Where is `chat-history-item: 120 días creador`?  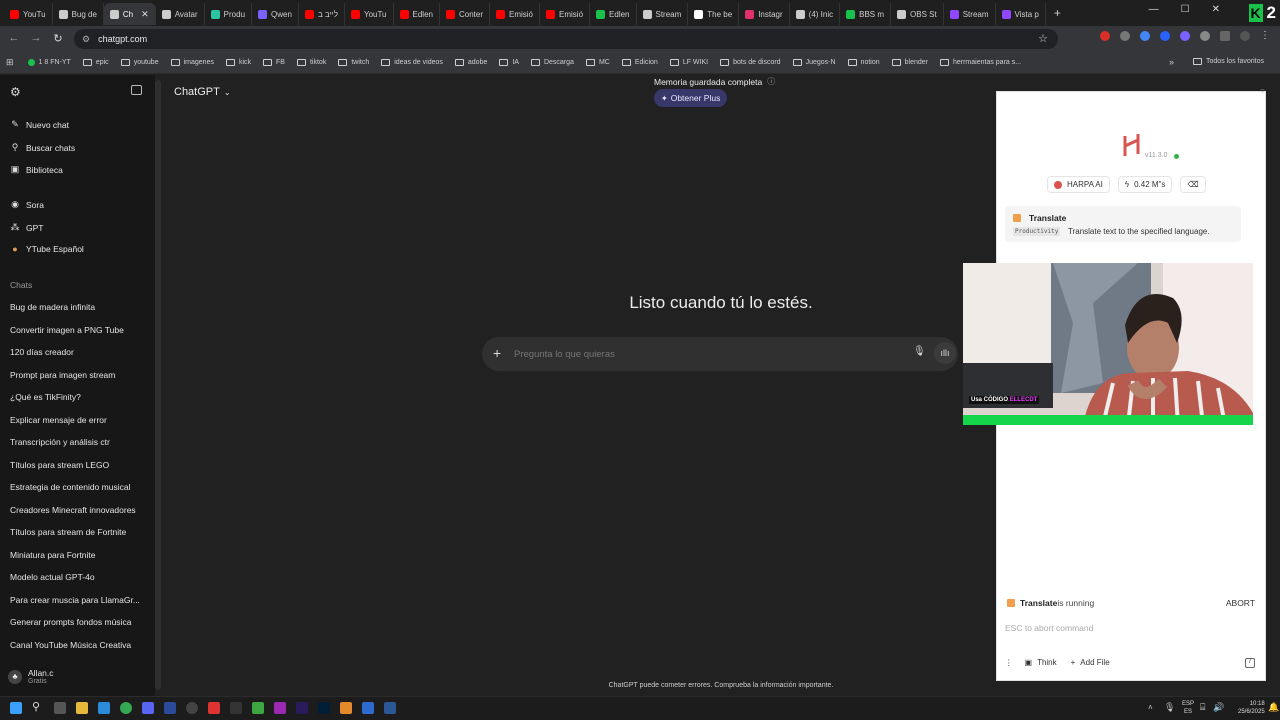 chat-history-item: 120 días creador is located at coordinates (42, 352).